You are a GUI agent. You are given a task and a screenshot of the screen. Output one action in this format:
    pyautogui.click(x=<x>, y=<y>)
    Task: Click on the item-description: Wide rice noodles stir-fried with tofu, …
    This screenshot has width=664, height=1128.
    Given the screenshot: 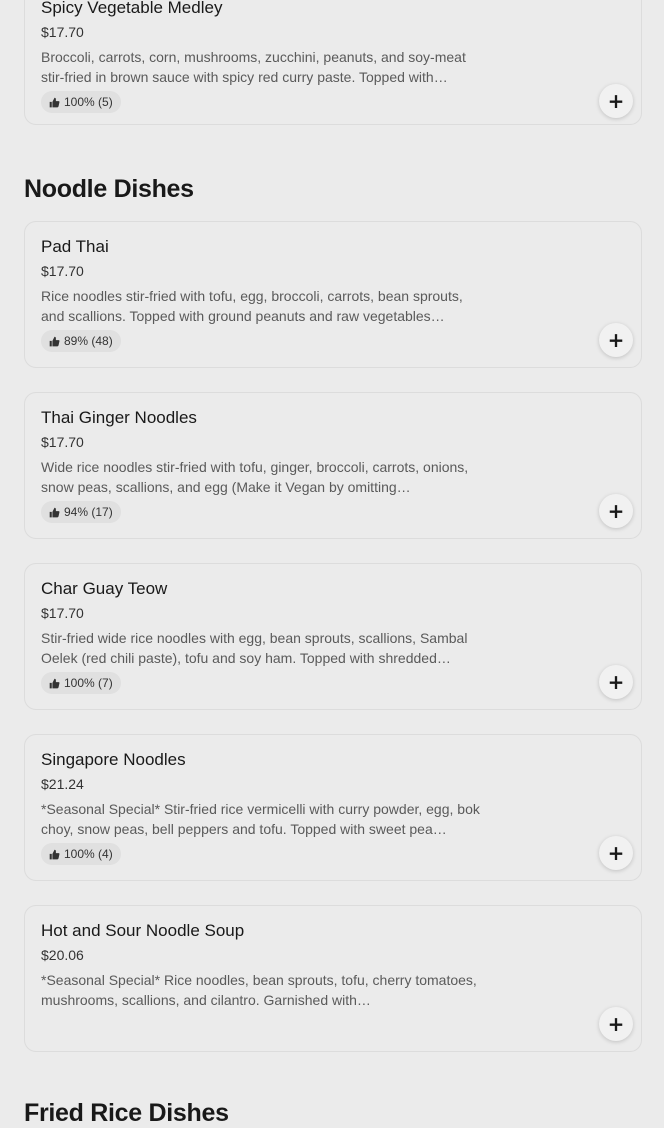 What is the action you would take?
    pyautogui.click(x=255, y=477)
    